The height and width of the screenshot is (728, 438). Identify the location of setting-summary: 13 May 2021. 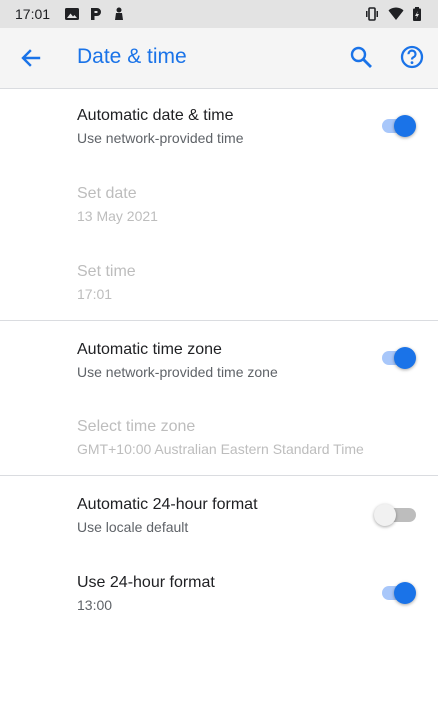
(117, 216).